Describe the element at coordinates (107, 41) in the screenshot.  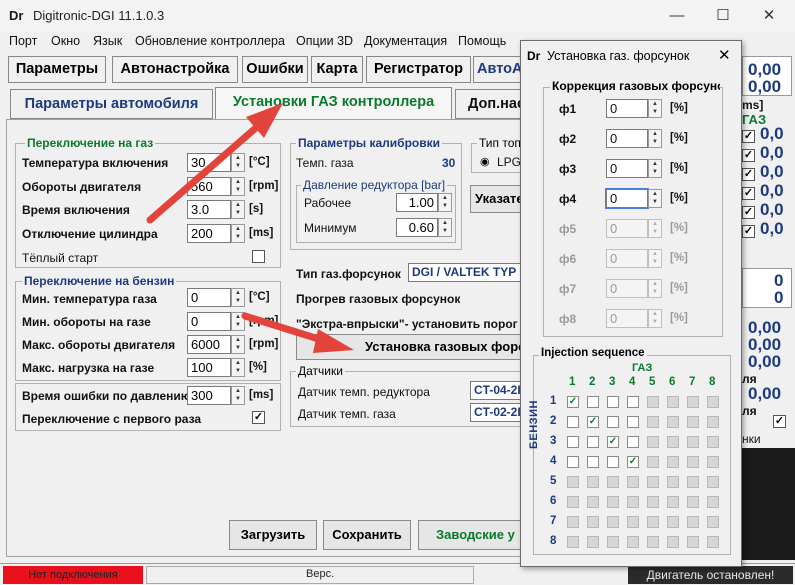
I see `menu-language: Язык` at that location.